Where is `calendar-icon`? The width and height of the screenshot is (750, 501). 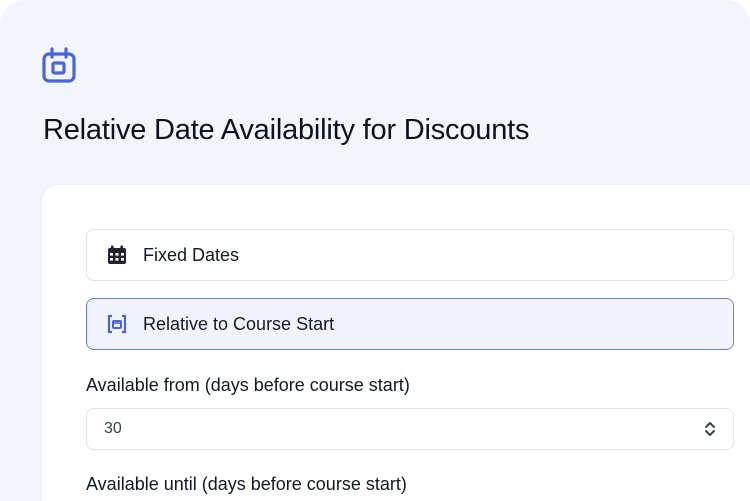 calendar-icon is located at coordinates (59, 65).